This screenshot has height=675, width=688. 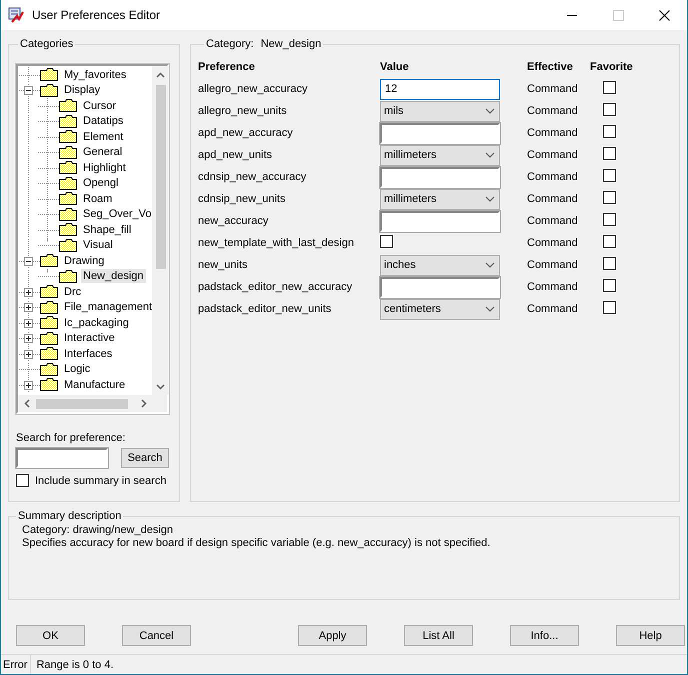 What do you see at coordinates (440, 111) in the screenshot?
I see `dropdown: mils` at bounding box center [440, 111].